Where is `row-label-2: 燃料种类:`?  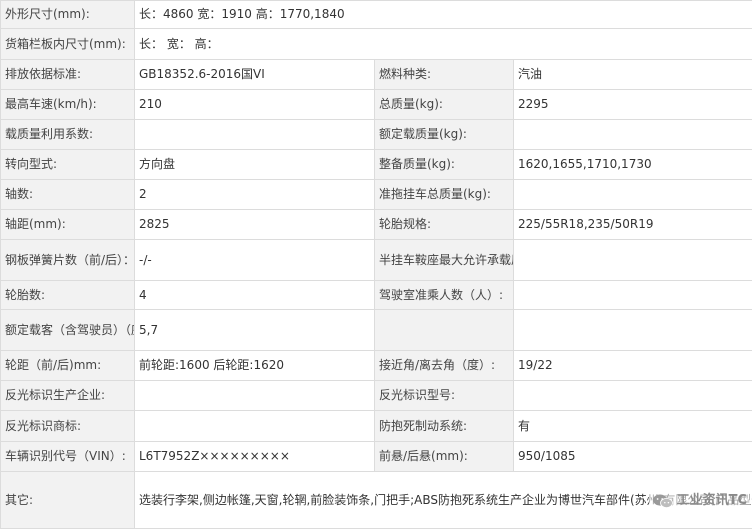 row-label-2: 燃料种类: is located at coordinates (444, 75).